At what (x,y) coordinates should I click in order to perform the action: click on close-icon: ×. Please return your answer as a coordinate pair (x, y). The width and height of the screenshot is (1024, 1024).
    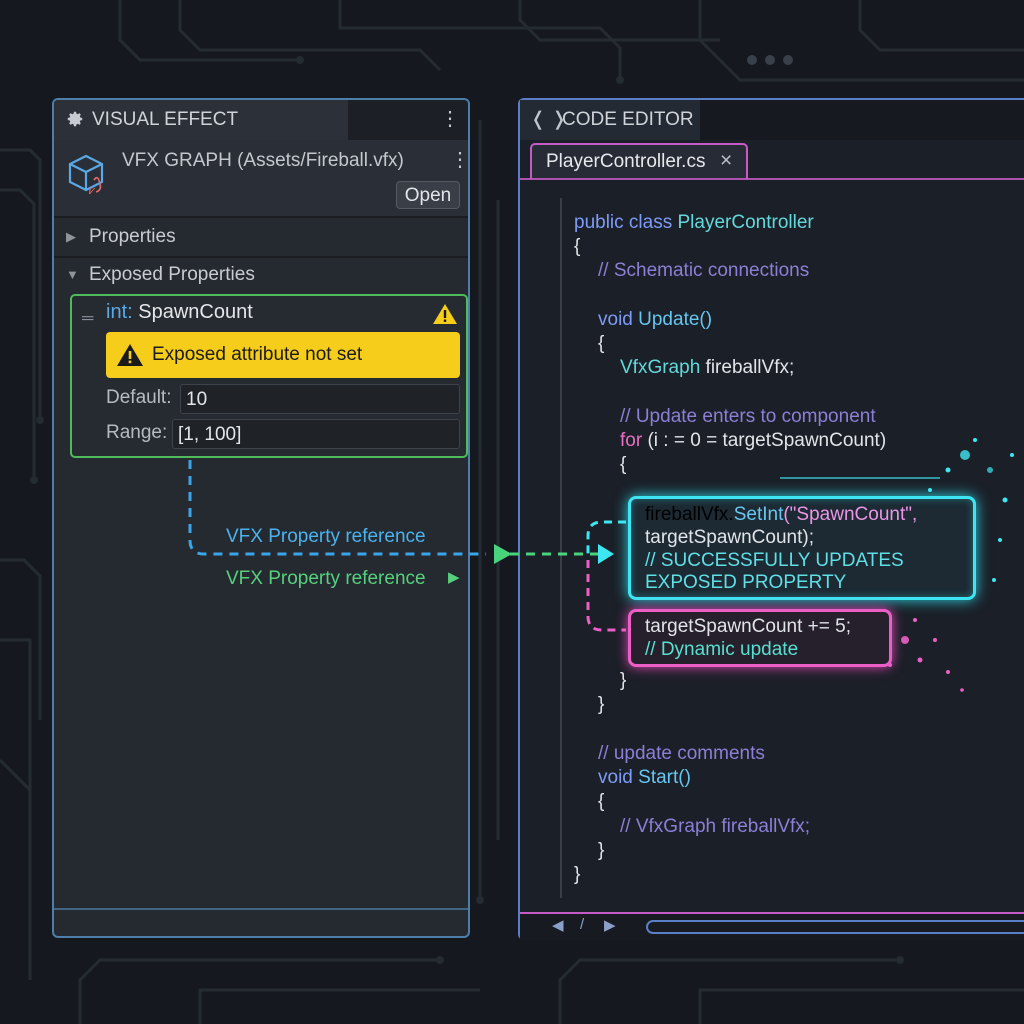
    Looking at the image, I should click on (726, 161).